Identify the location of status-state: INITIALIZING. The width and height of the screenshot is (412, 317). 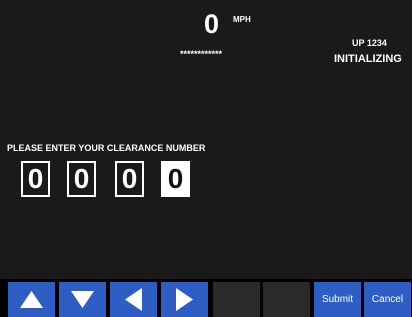
(368, 59).